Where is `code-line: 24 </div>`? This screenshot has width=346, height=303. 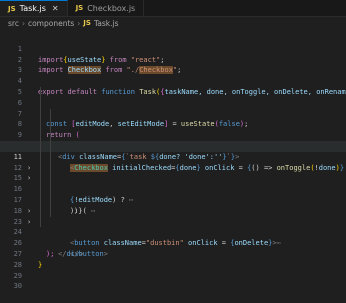
code-line: 24 </div> is located at coordinates (173, 237).